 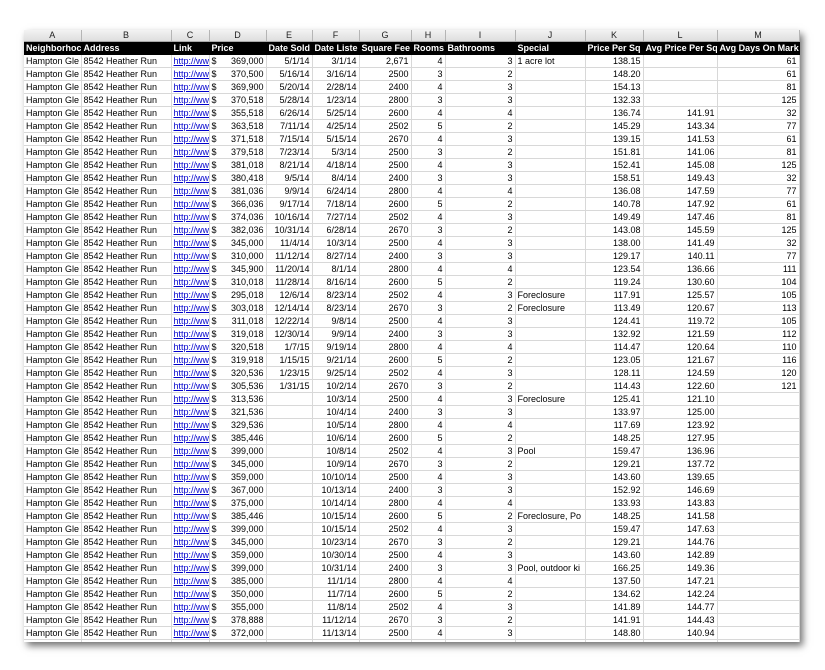 I want to click on square-feet-cell: 2400, so click(x=385, y=334).